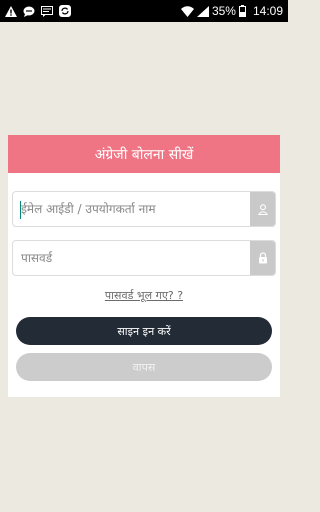 The width and height of the screenshot is (320, 512). I want to click on status-bar-system: 35% 14:09, so click(231, 11).